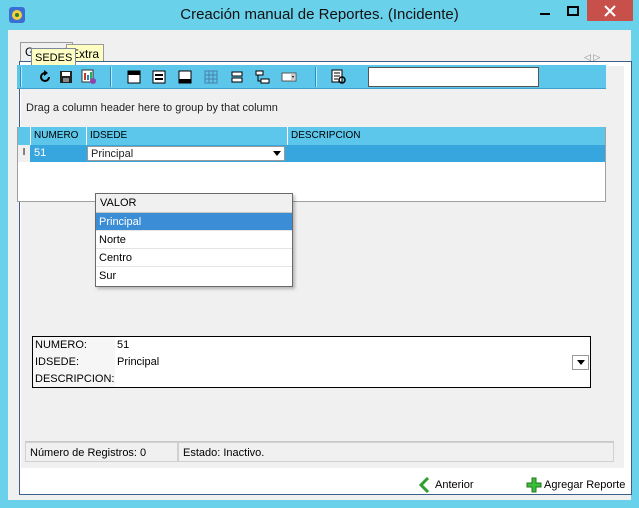  What do you see at coordinates (101, 452) in the screenshot?
I see `record-count-status: Número de Registros: 0` at bounding box center [101, 452].